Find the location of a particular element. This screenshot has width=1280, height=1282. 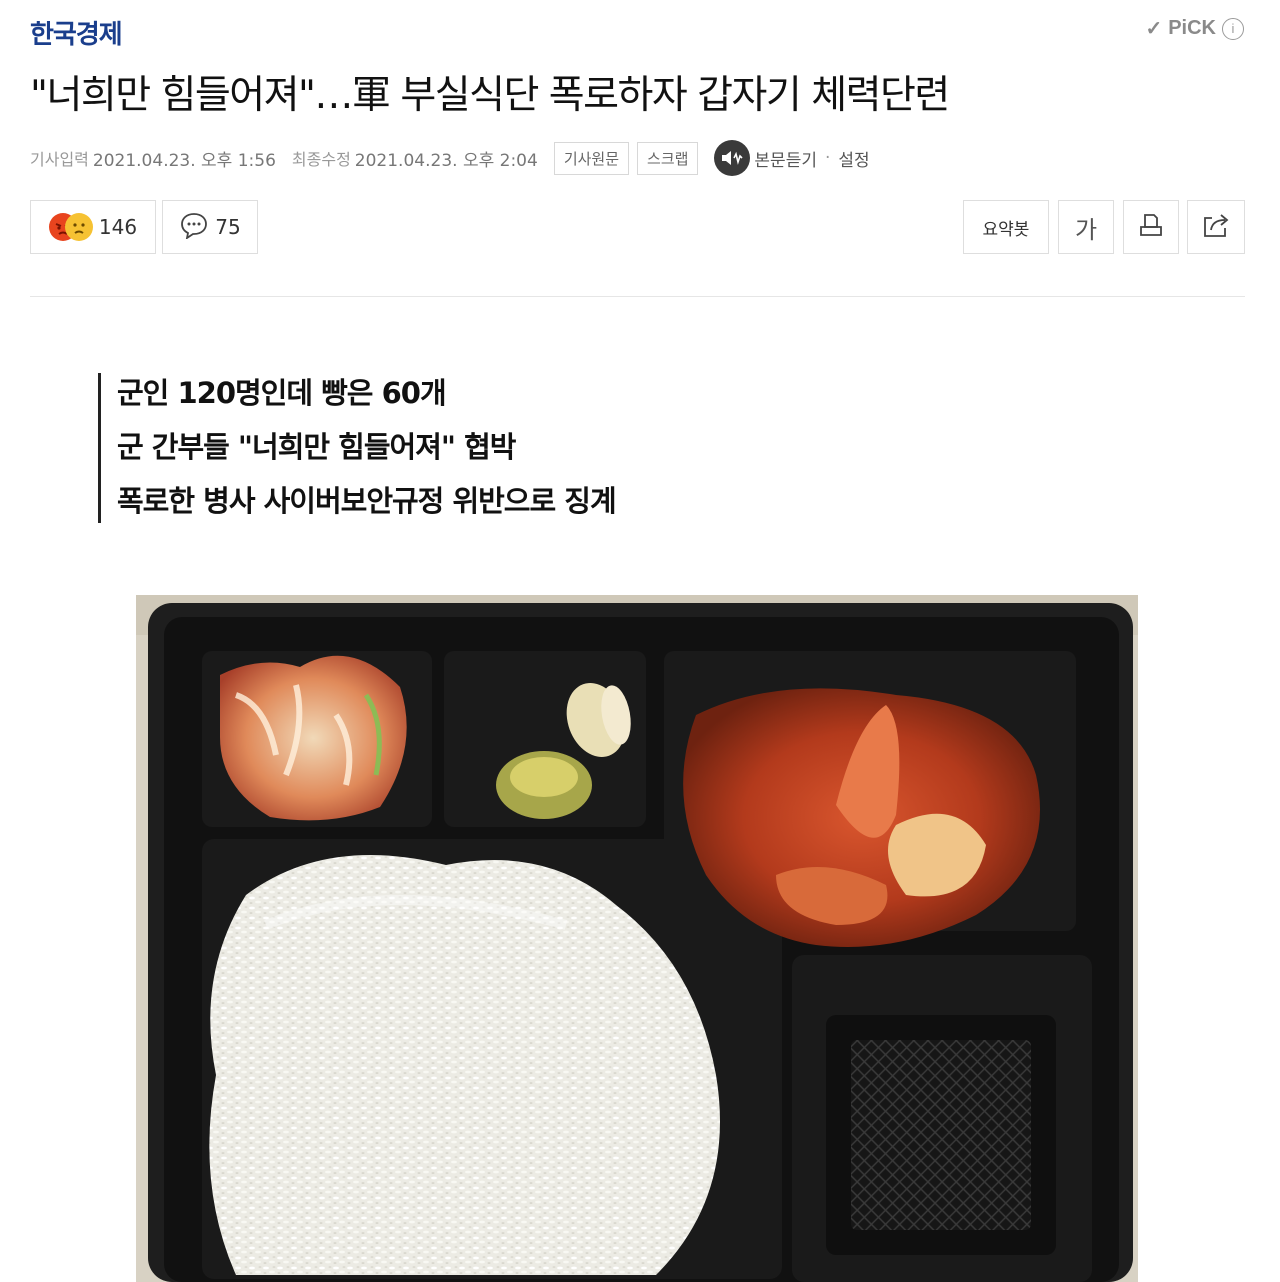

checkmark-icon: ✓ is located at coordinates (1154, 29).